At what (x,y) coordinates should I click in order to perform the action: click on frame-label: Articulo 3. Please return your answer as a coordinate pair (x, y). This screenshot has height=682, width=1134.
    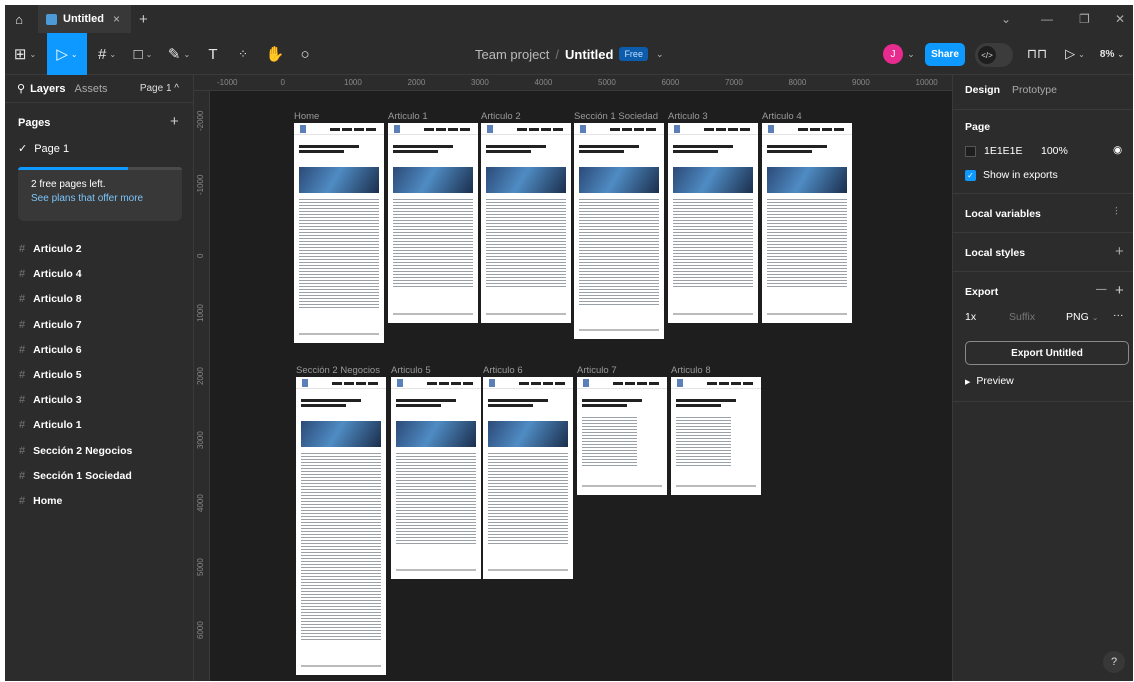
    Looking at the image, I should click on (688, 116).